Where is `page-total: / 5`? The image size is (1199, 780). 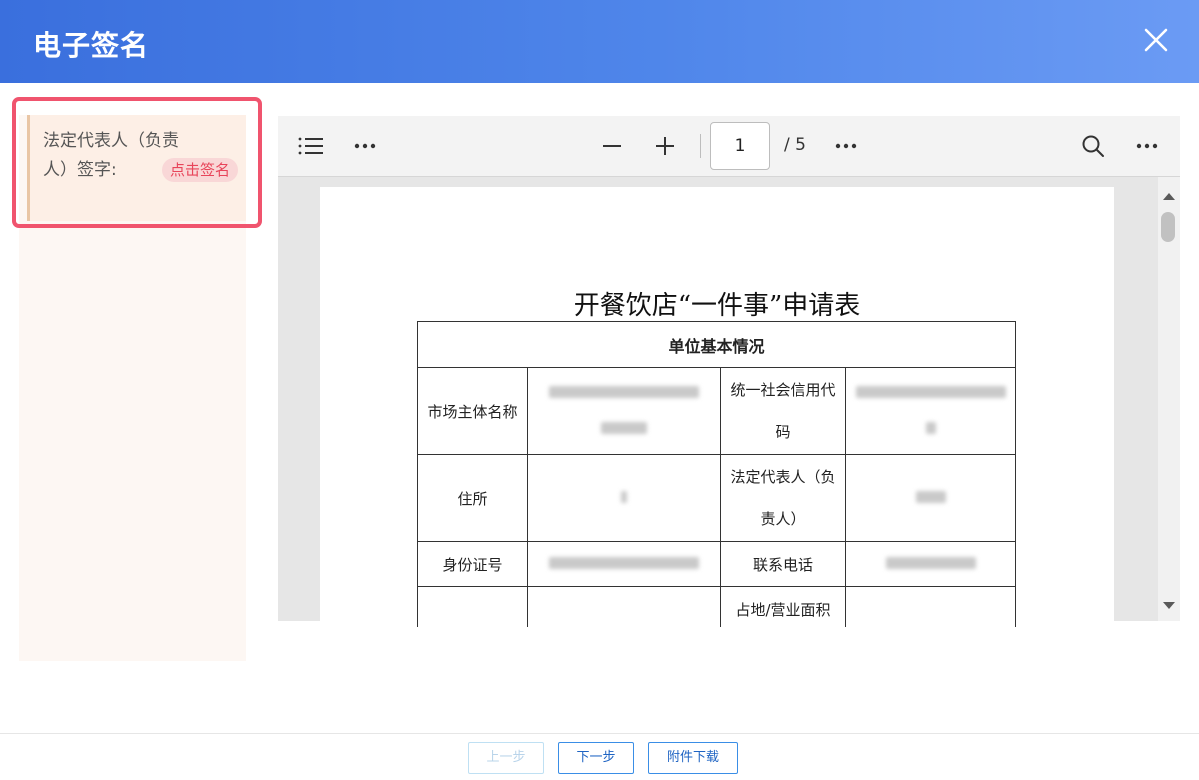 page-total: / 5 is located at coordinates (795, 145).